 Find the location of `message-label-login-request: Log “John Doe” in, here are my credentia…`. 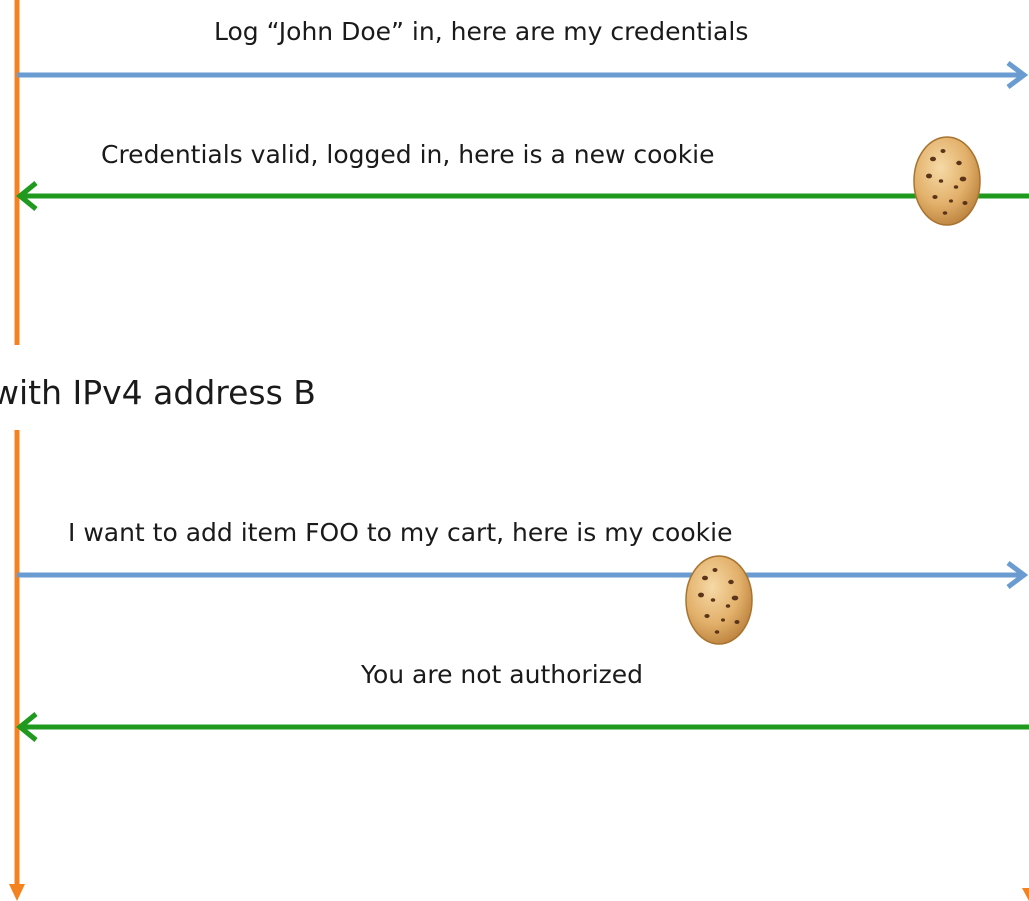

message-label-login-request: Log “John Doe” in, here are my credentia… is located at coordinates (481, 31).